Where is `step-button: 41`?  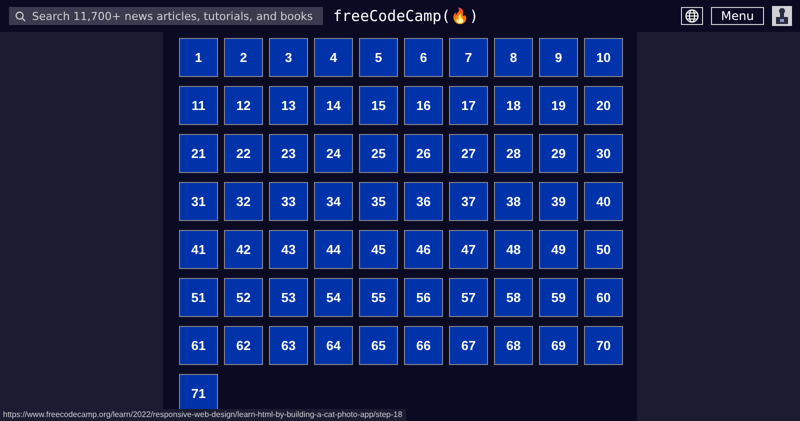
step-button: 41 is located at coordinates (198, 249).